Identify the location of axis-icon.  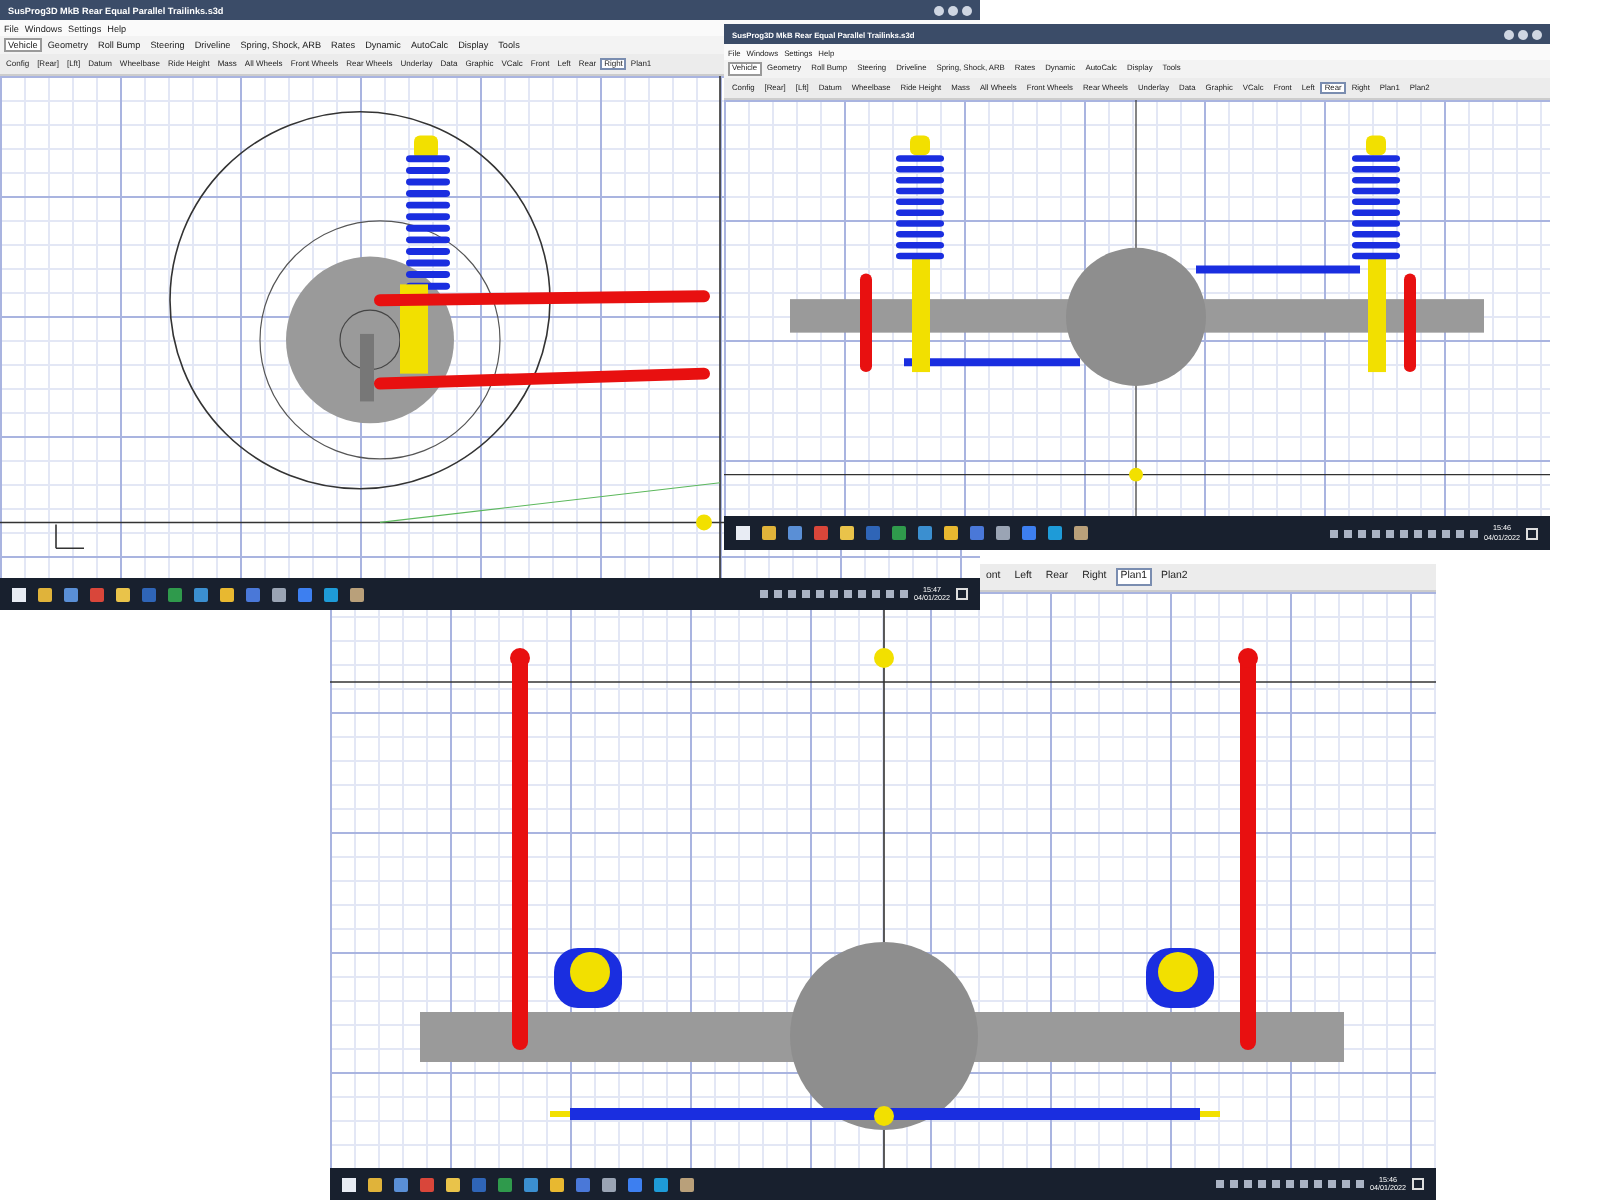
(70, 536).